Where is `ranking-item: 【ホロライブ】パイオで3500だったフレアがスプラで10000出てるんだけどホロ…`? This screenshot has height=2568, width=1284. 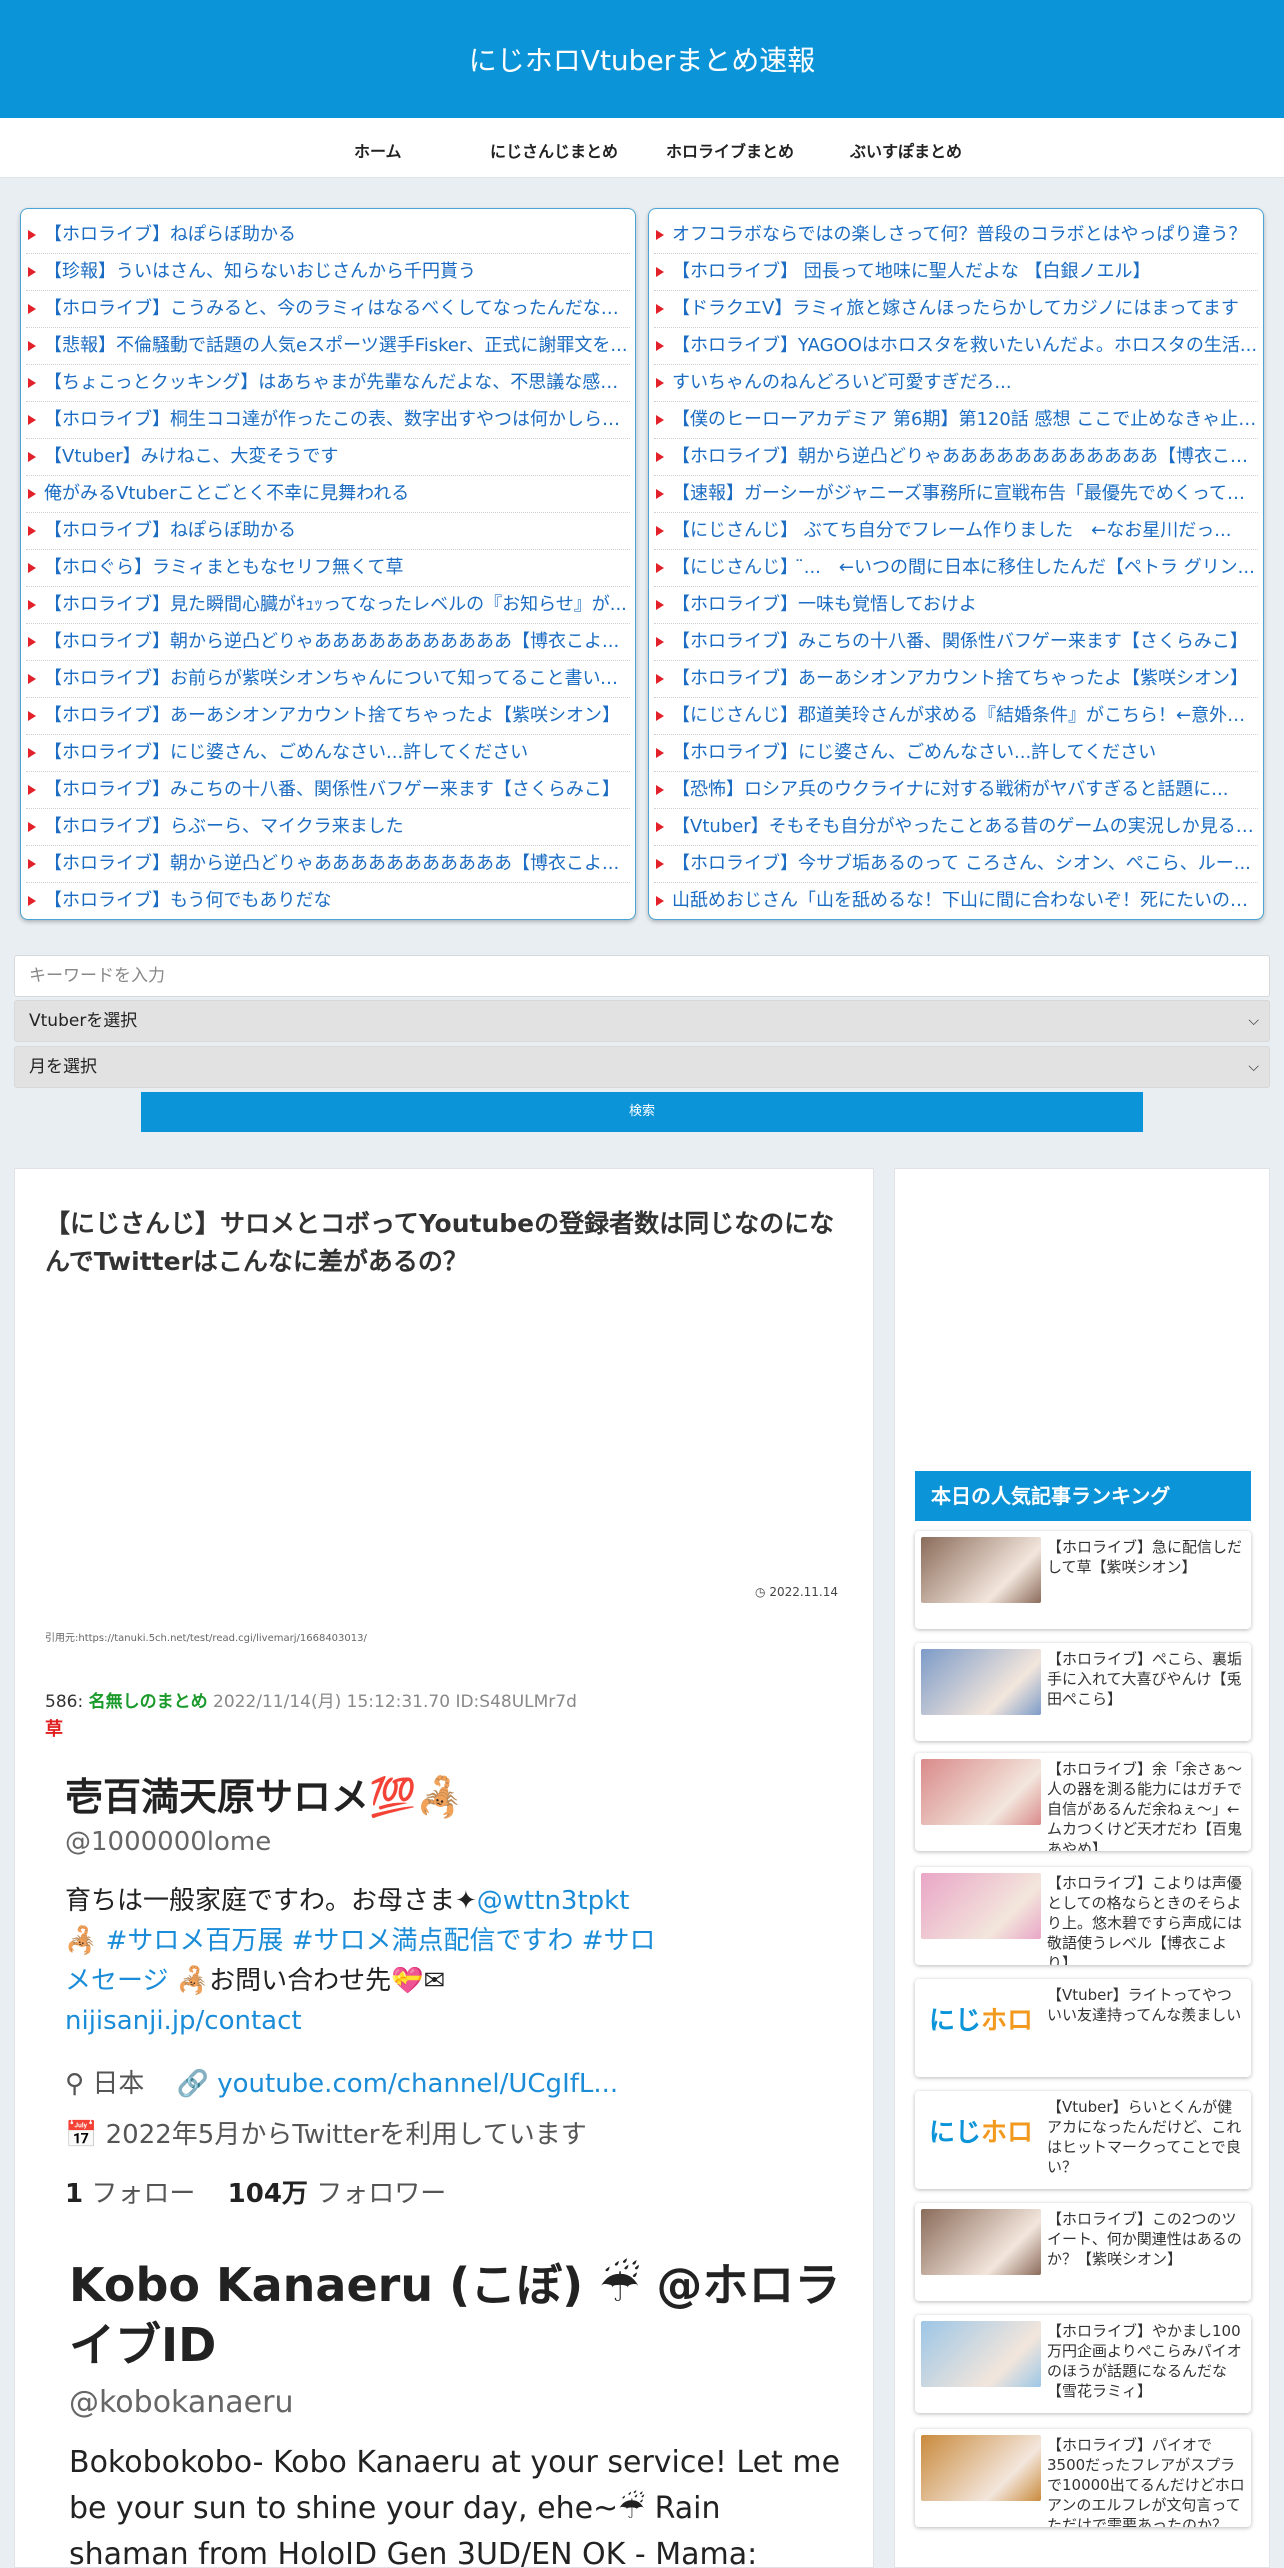
ranking-item: 【ホロライブ】パイオで3500だったフレアがスプラで10000出てるんだけどホロ… is located at coordinates (1083, 2478).